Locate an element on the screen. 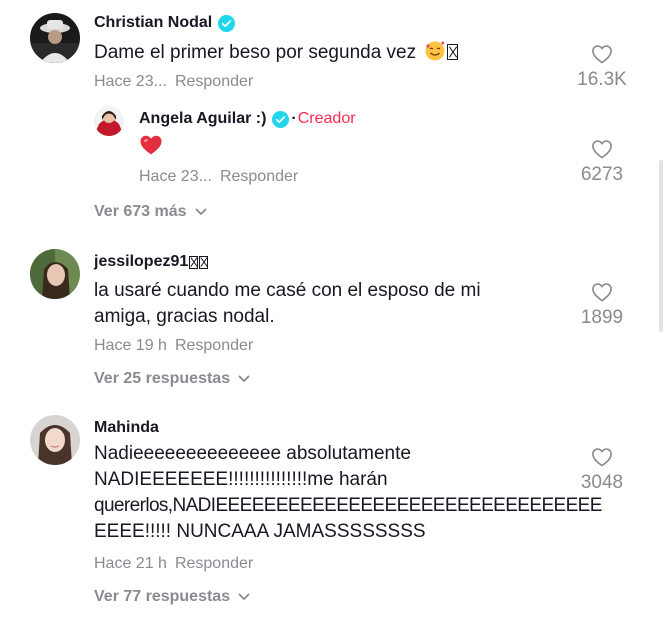  scrollbar is located at coordinates (661, 246).